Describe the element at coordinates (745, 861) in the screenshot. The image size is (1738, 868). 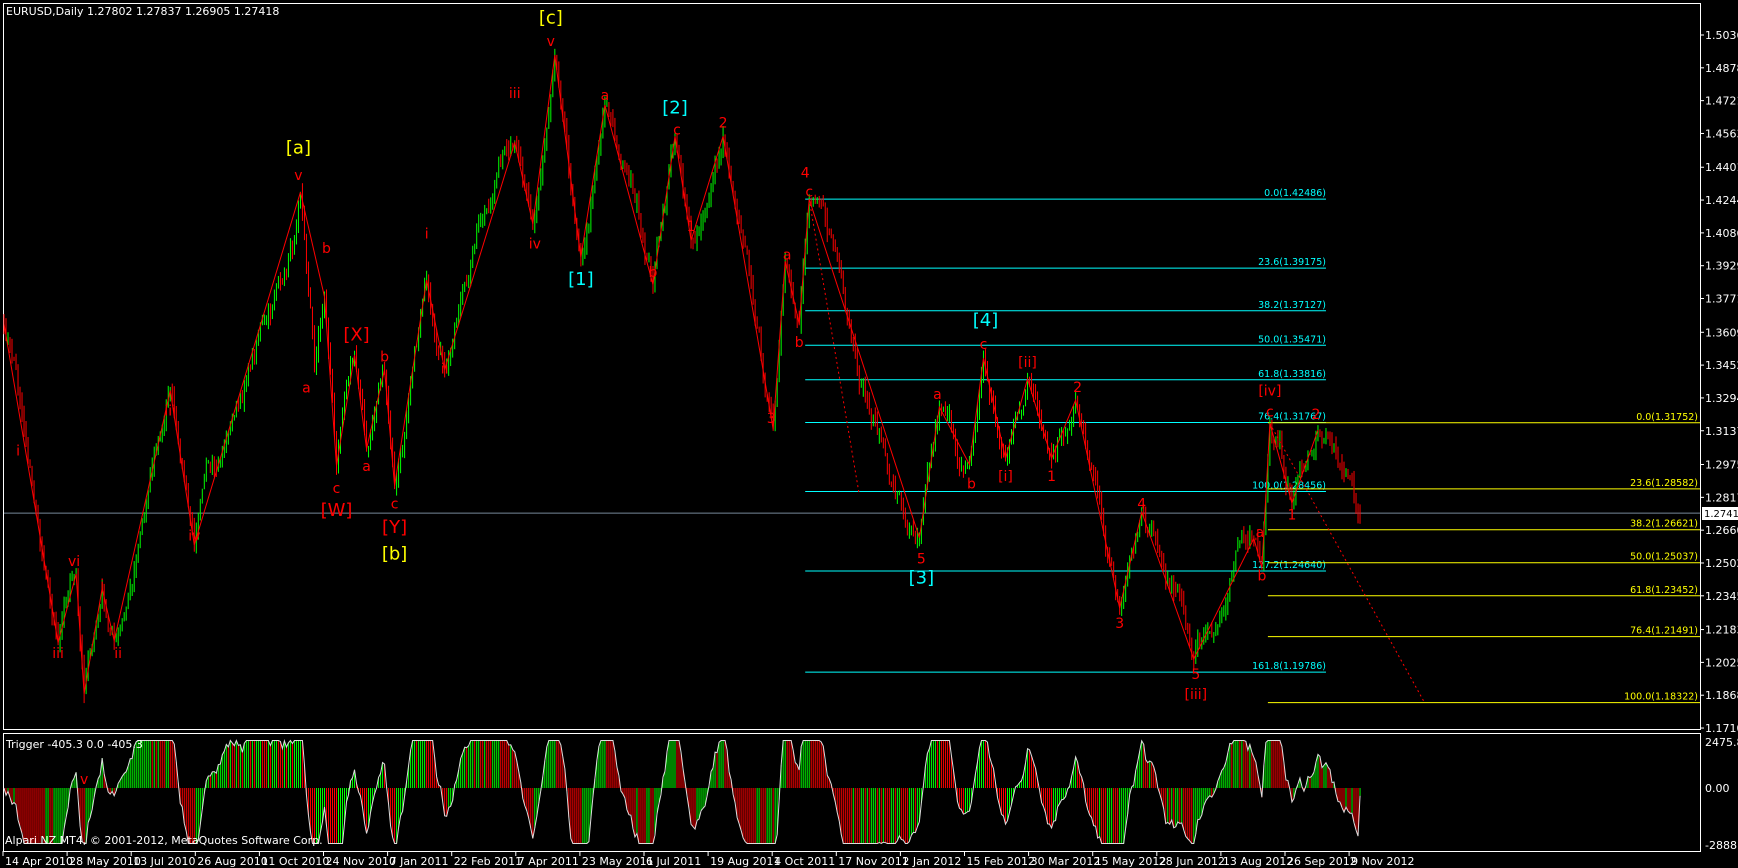
I see `x-tick-label: 19 Aug 2011` at that location.